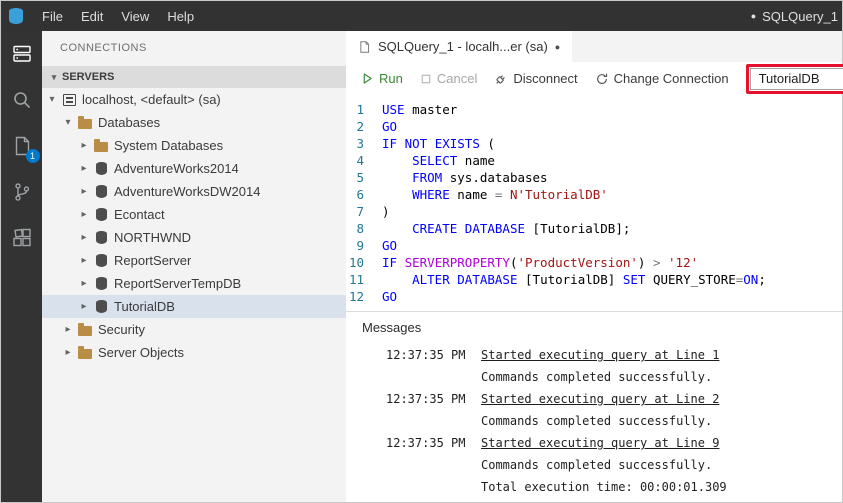 This screenshot has width=843, height=503. I want to click on menu-view: View, so click(135, 16).